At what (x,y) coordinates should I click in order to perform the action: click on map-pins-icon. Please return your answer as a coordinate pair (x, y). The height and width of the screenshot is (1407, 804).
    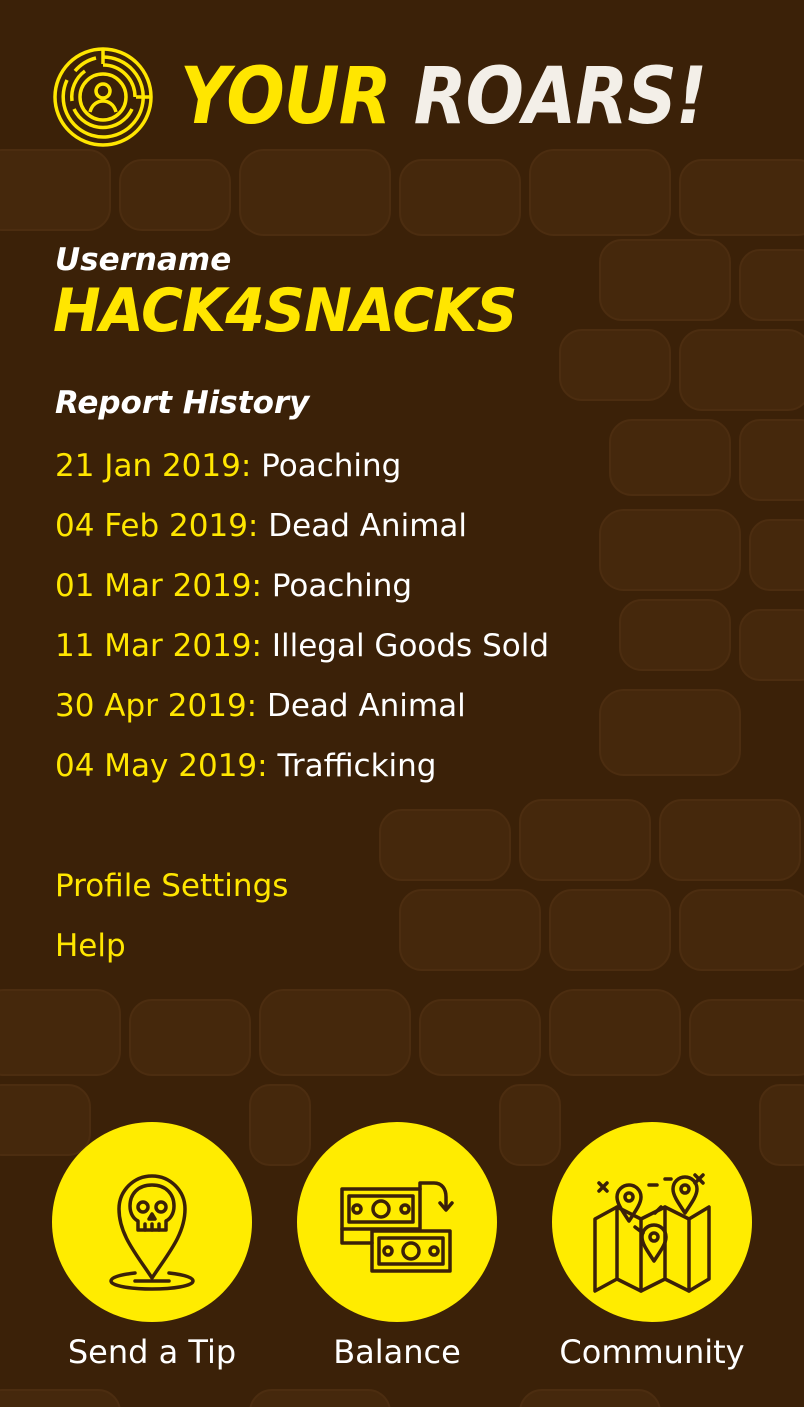
    Looking at the image, I should click on (652, 1233).